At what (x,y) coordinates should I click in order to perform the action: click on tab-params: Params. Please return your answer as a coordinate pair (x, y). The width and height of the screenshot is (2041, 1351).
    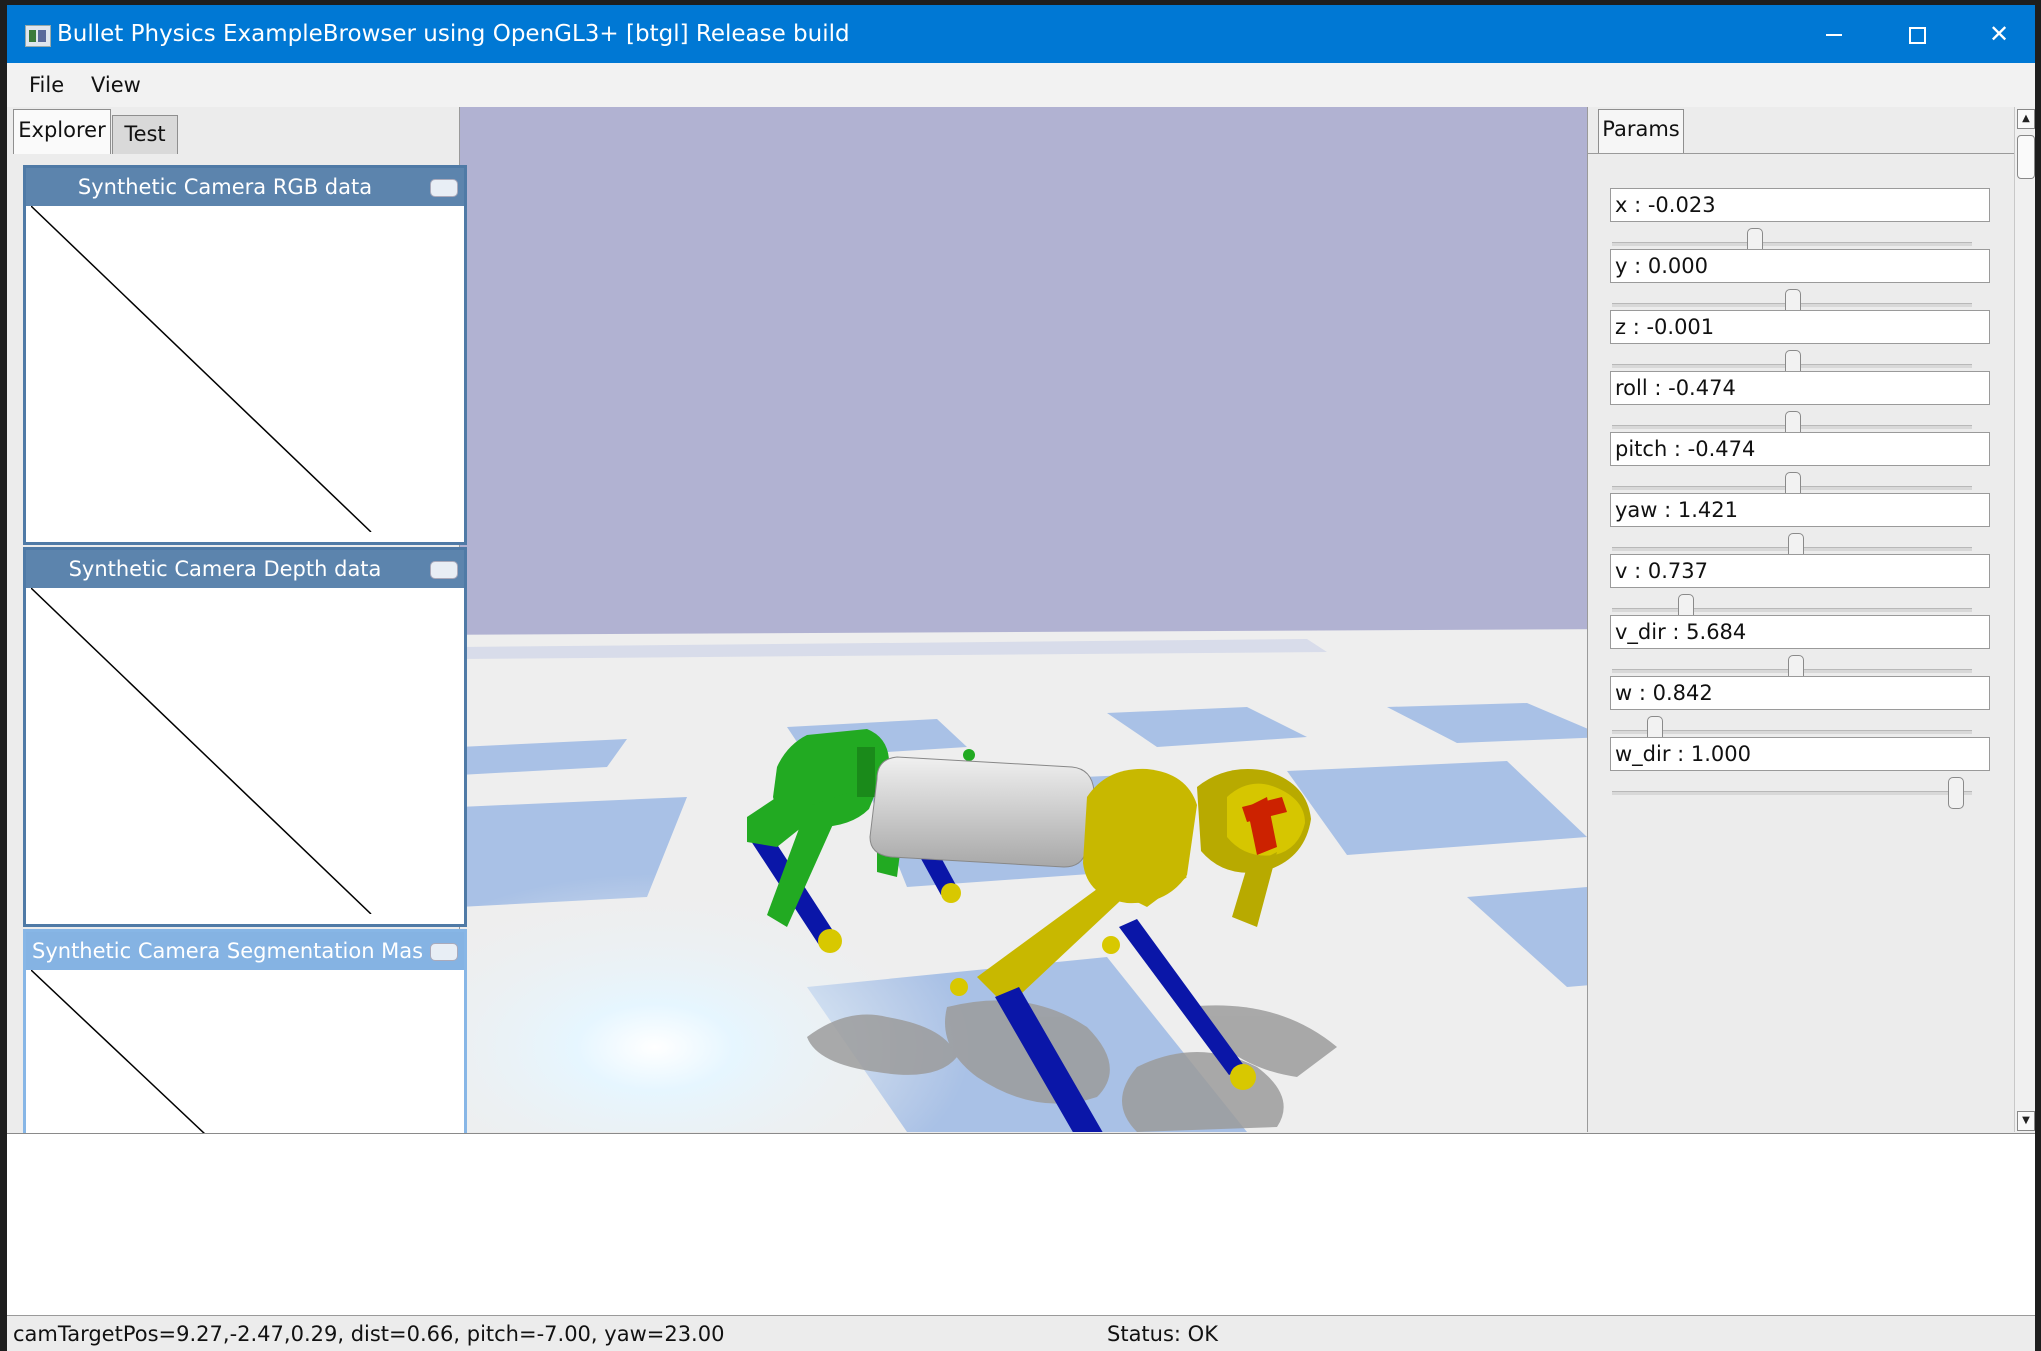
    Looking at the image, I should click on (1641, 131).